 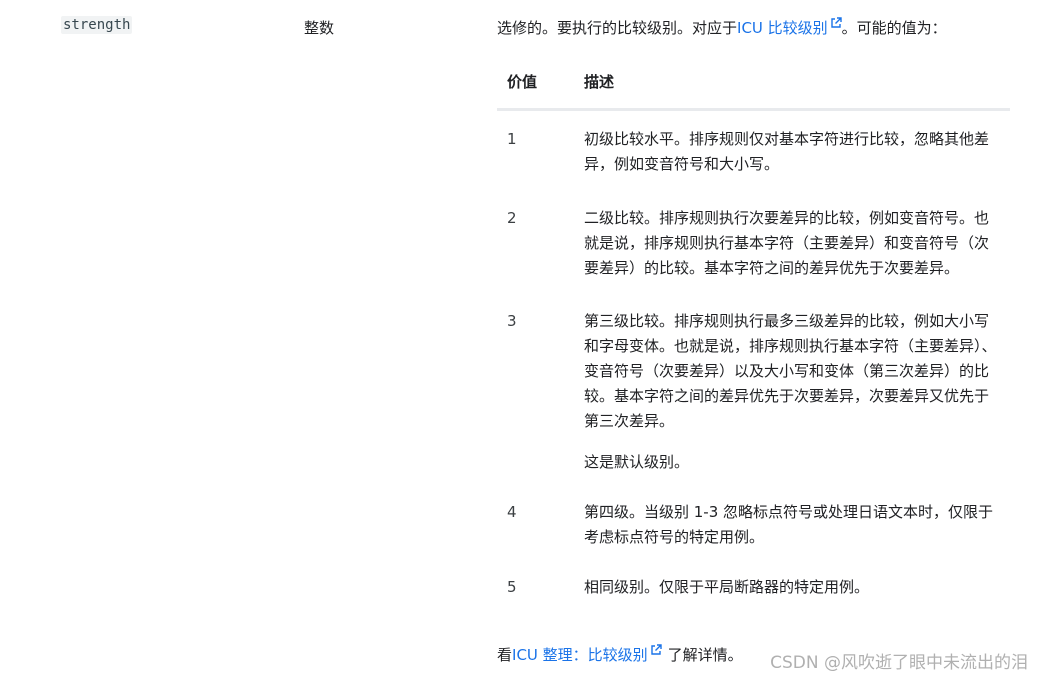 What do you see at coordinates (512, 218) in the screenshot?
I see `level-value: 2` at bounding box center [512, 218].